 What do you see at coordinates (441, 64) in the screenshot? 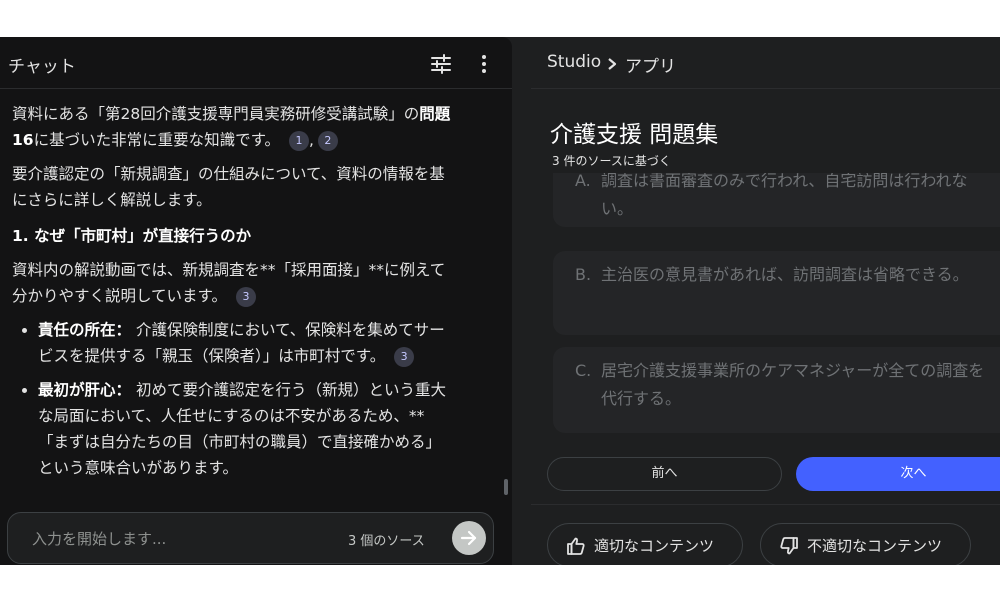
I see `tune-icon` at bounding box center [441, 64].